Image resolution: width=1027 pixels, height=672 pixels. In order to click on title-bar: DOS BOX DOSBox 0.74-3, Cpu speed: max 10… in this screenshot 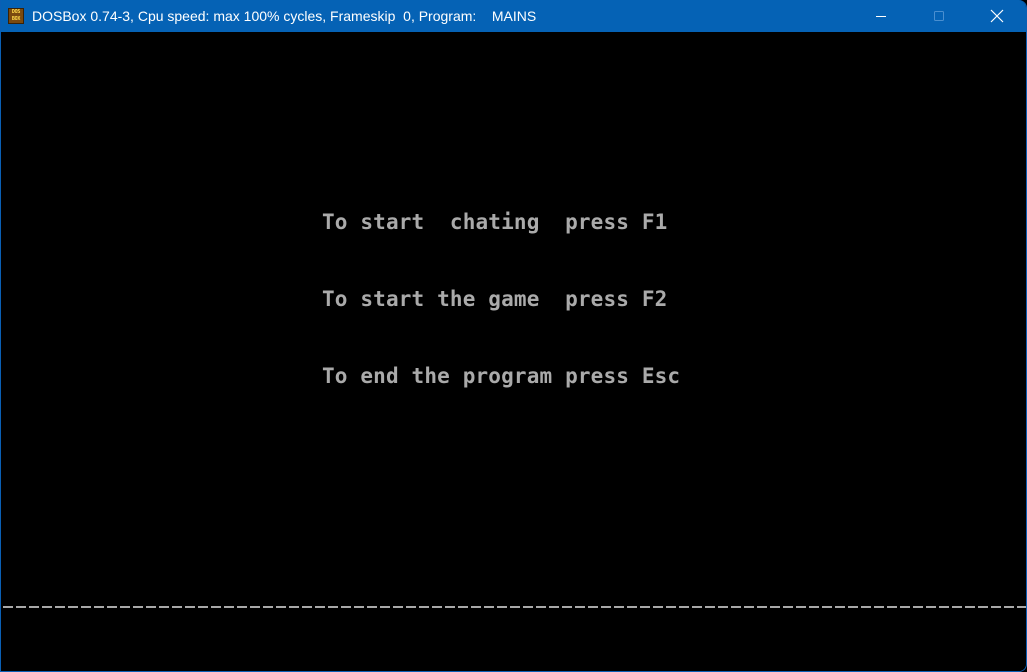, I will do `click(513, 16)`.